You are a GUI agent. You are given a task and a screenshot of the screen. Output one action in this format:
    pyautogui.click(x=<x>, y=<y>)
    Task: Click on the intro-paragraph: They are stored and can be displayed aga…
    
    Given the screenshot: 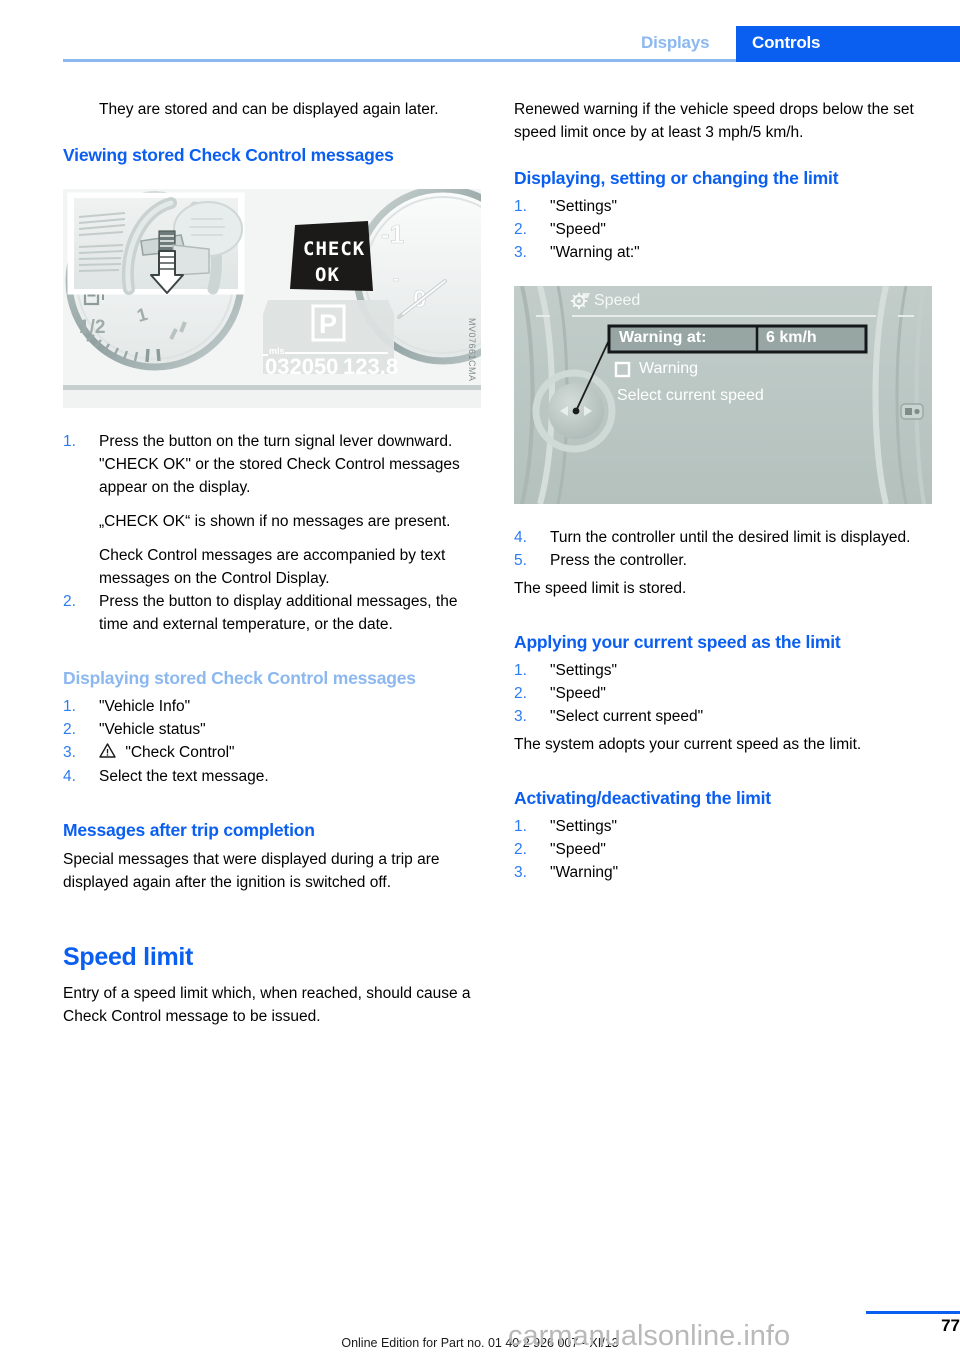 What is the action you would take?
    pyautogui.click(x=269, y=109)
    